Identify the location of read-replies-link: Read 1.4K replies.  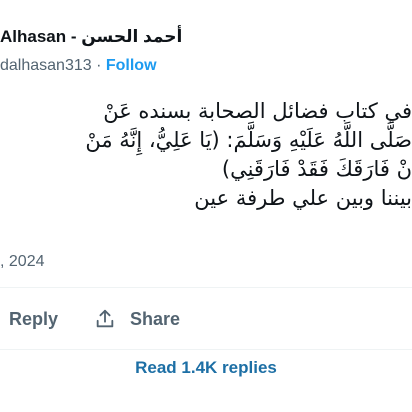
(206, 368).